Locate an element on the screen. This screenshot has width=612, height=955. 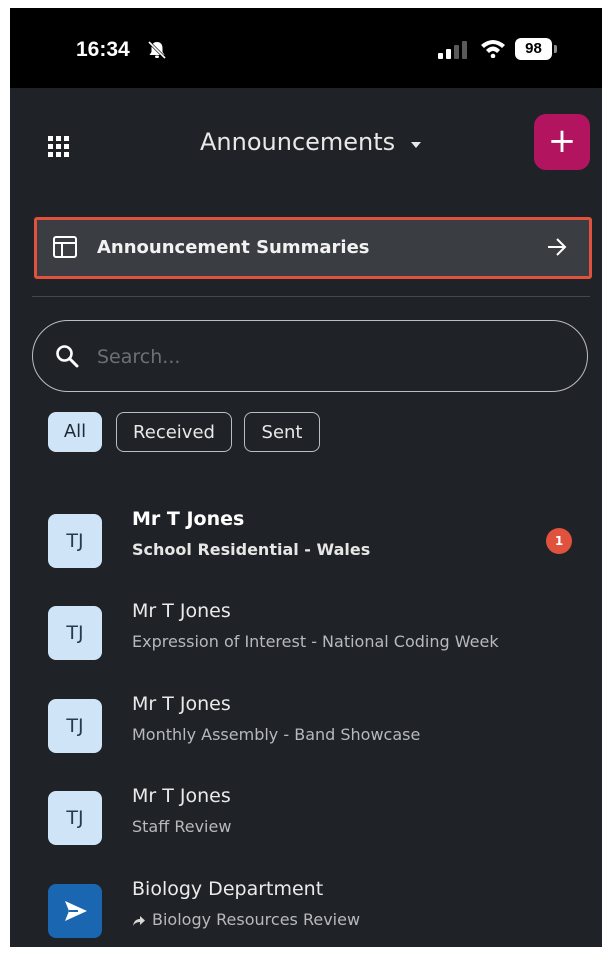
avatar is located at coordinates (75, 911).